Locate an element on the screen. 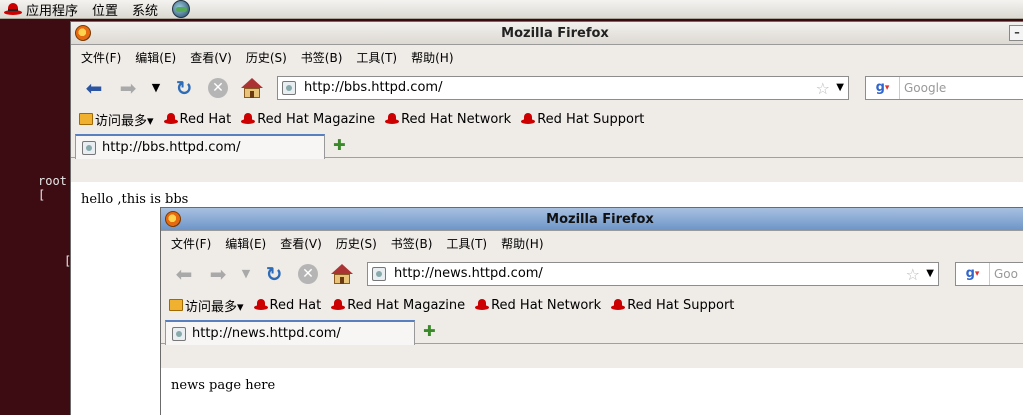 The width and height of the screenshot is (1023, 415). chevron-down-icon: ▼ is located at coordinates (246, 273).